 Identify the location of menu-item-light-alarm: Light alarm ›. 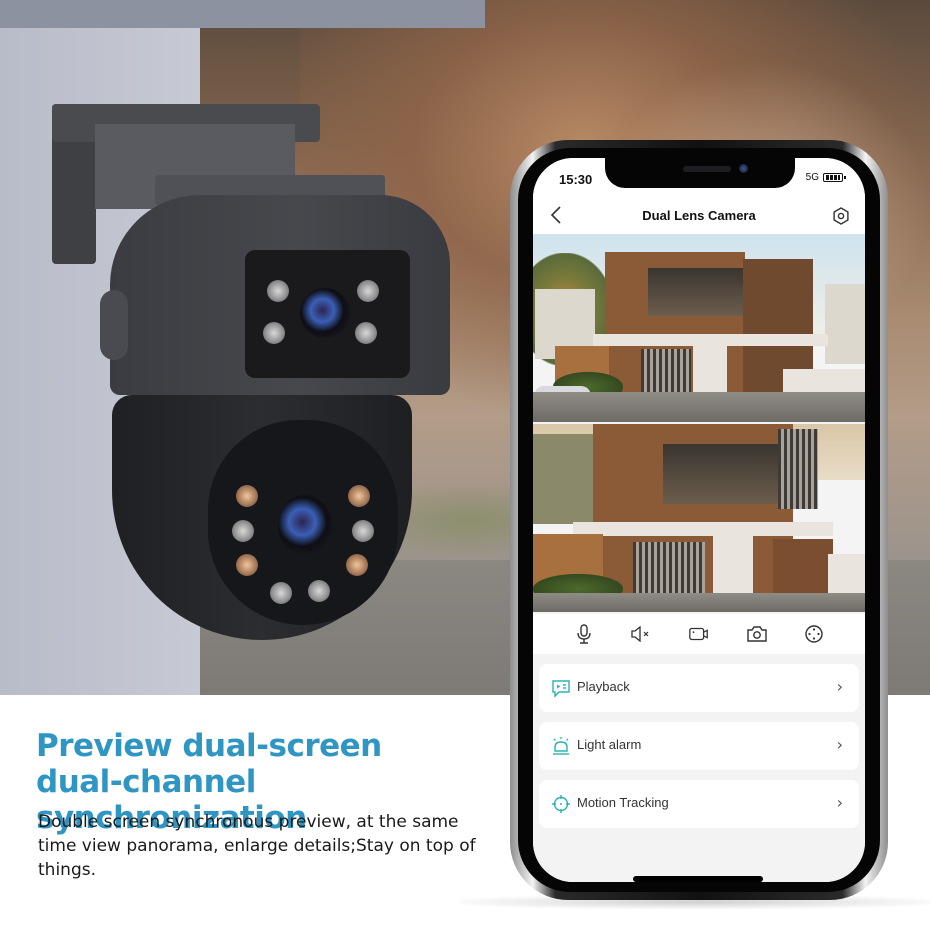
(699, 746).